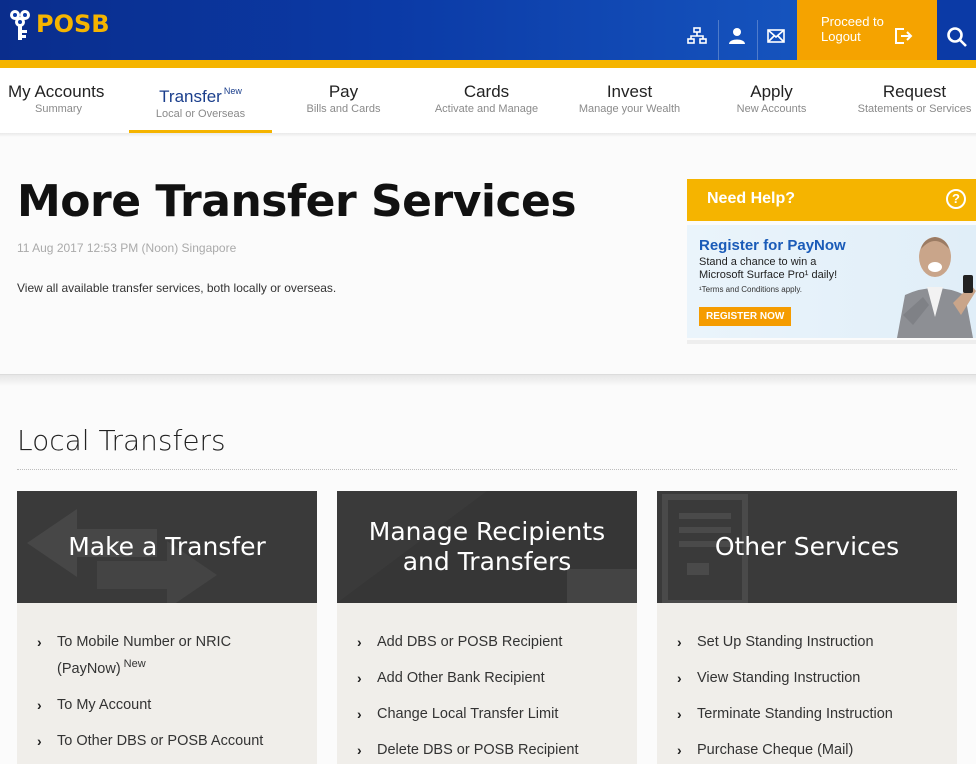  What do you see at coordinates (89, 669) in the screenshot?
I see `link-label-cont: (PayNow)` at bounding box center [89, 669].